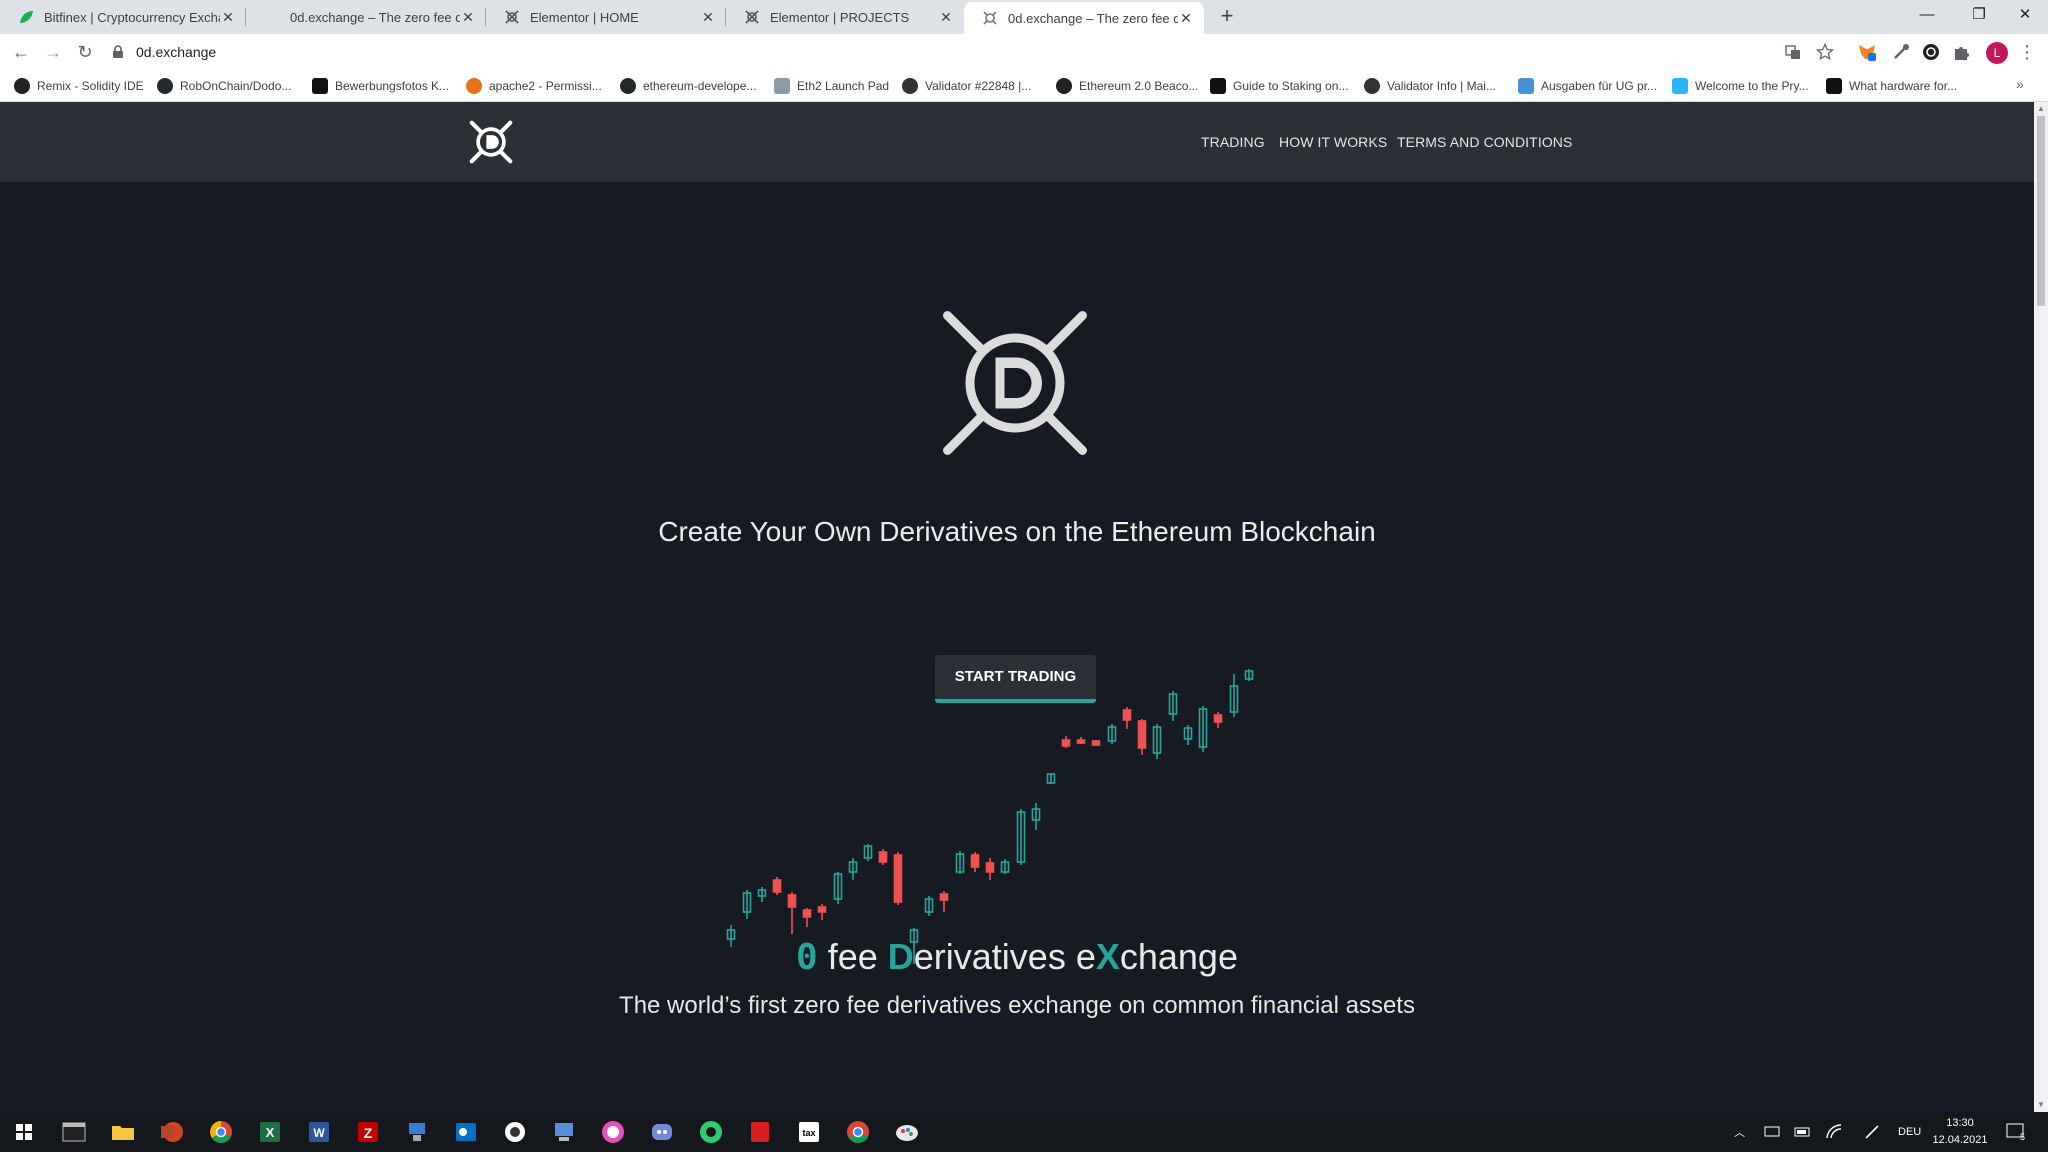 This screenshot has width=2048, height=1152. Describe the element at coordinates (840, 17) in the screenshot. I see `tab-title: Elementor | PROJECTS` at that location.